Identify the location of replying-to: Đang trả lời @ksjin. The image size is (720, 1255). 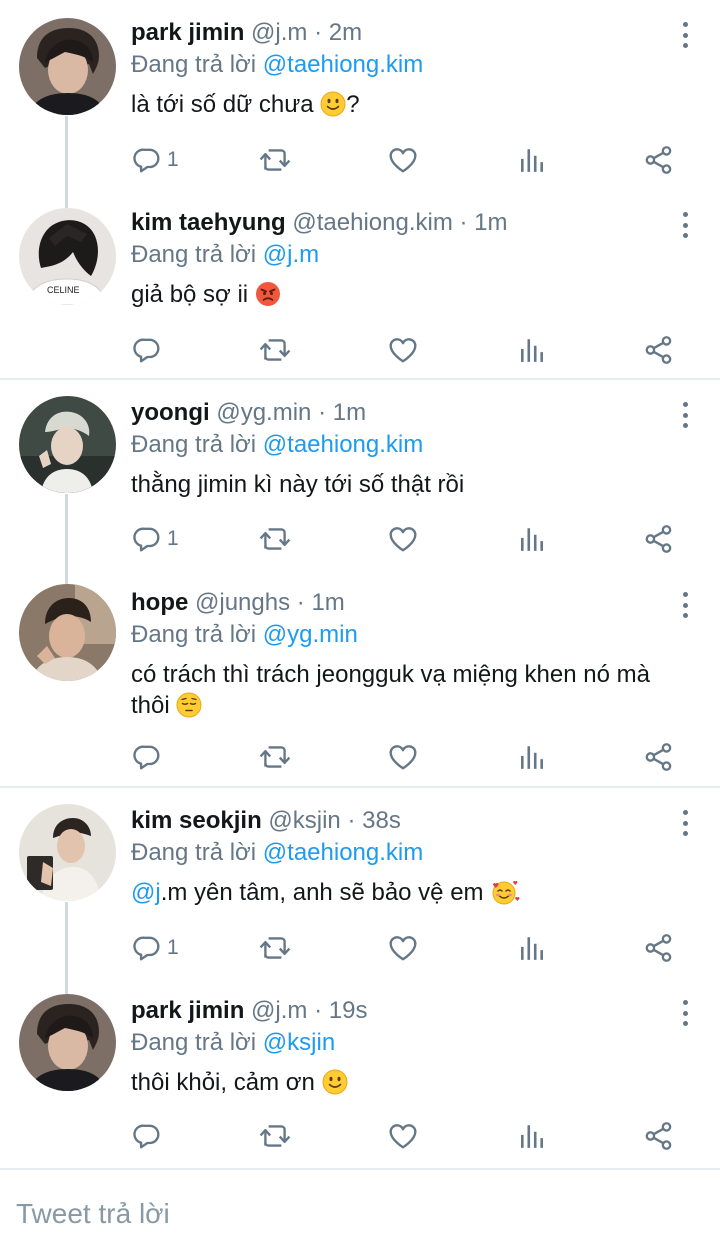
(395, 1043).